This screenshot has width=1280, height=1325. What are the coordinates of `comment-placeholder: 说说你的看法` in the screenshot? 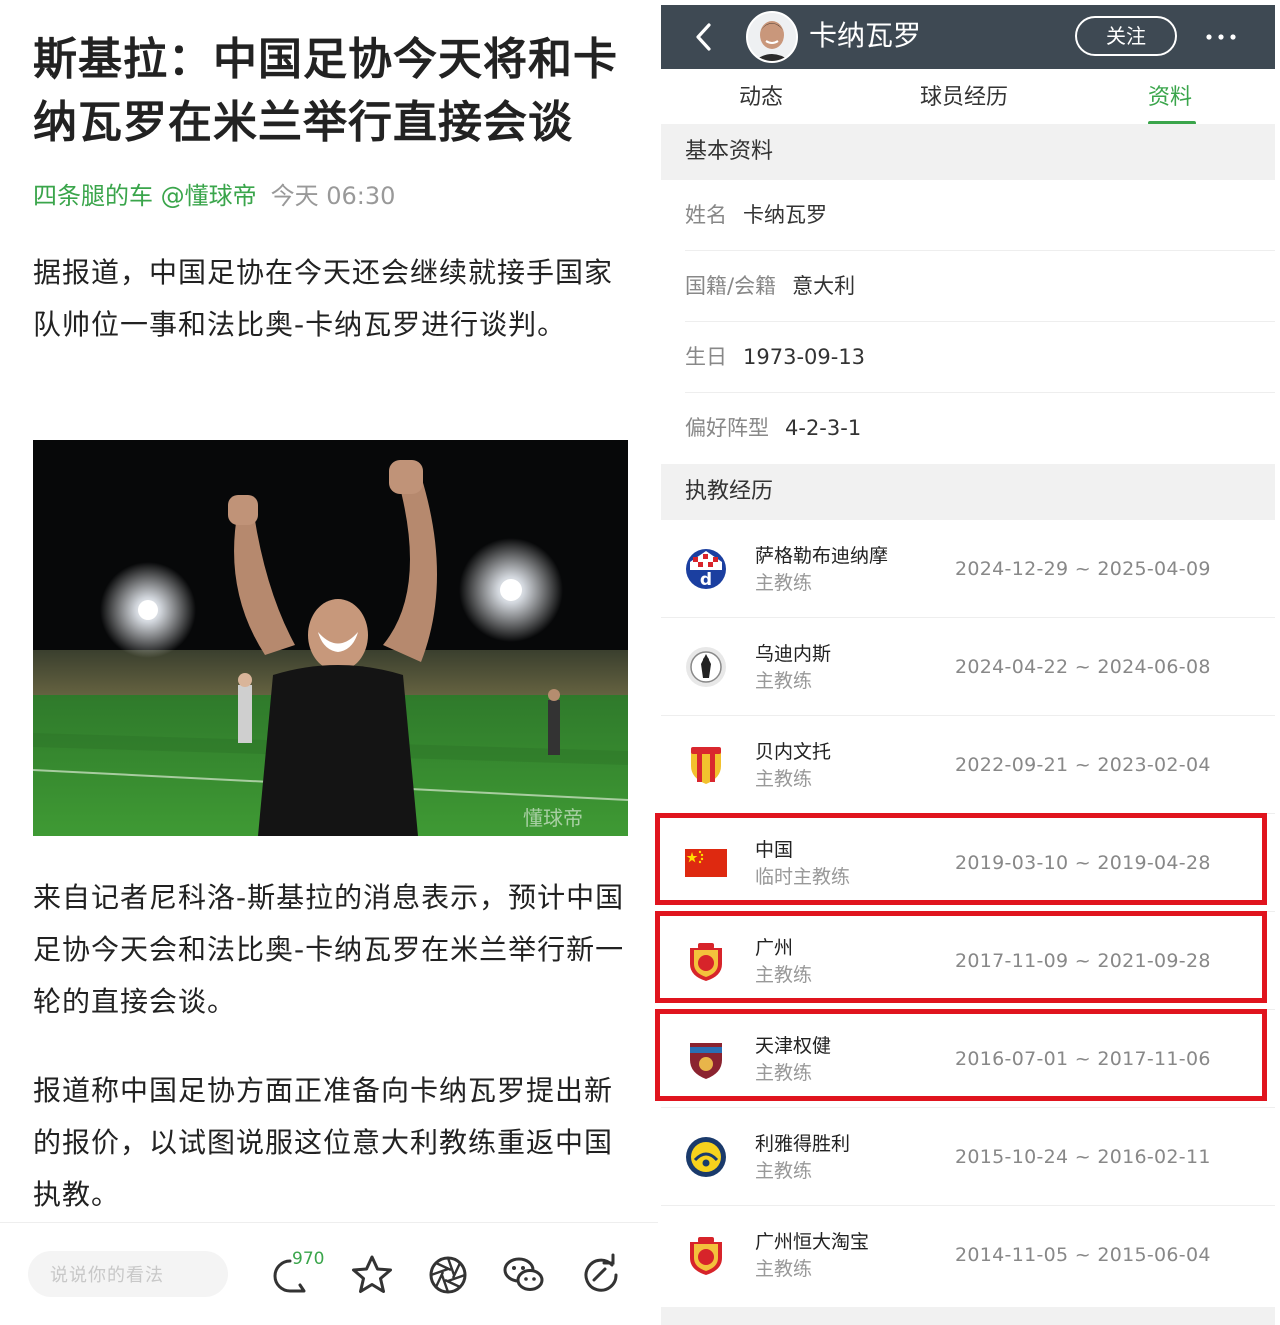 It's located at (107, 1275).